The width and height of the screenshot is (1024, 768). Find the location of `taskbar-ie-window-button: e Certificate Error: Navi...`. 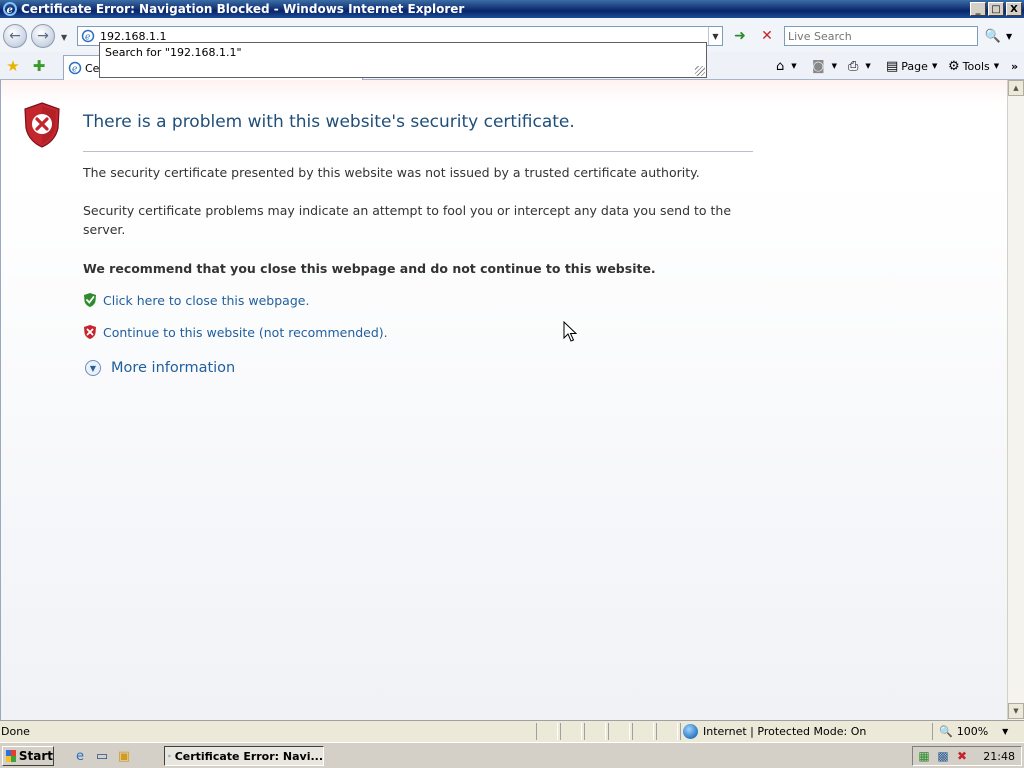

taskbar-ie-window-button: e Certificate Error: Navi... is located at coordinates (244, 756).